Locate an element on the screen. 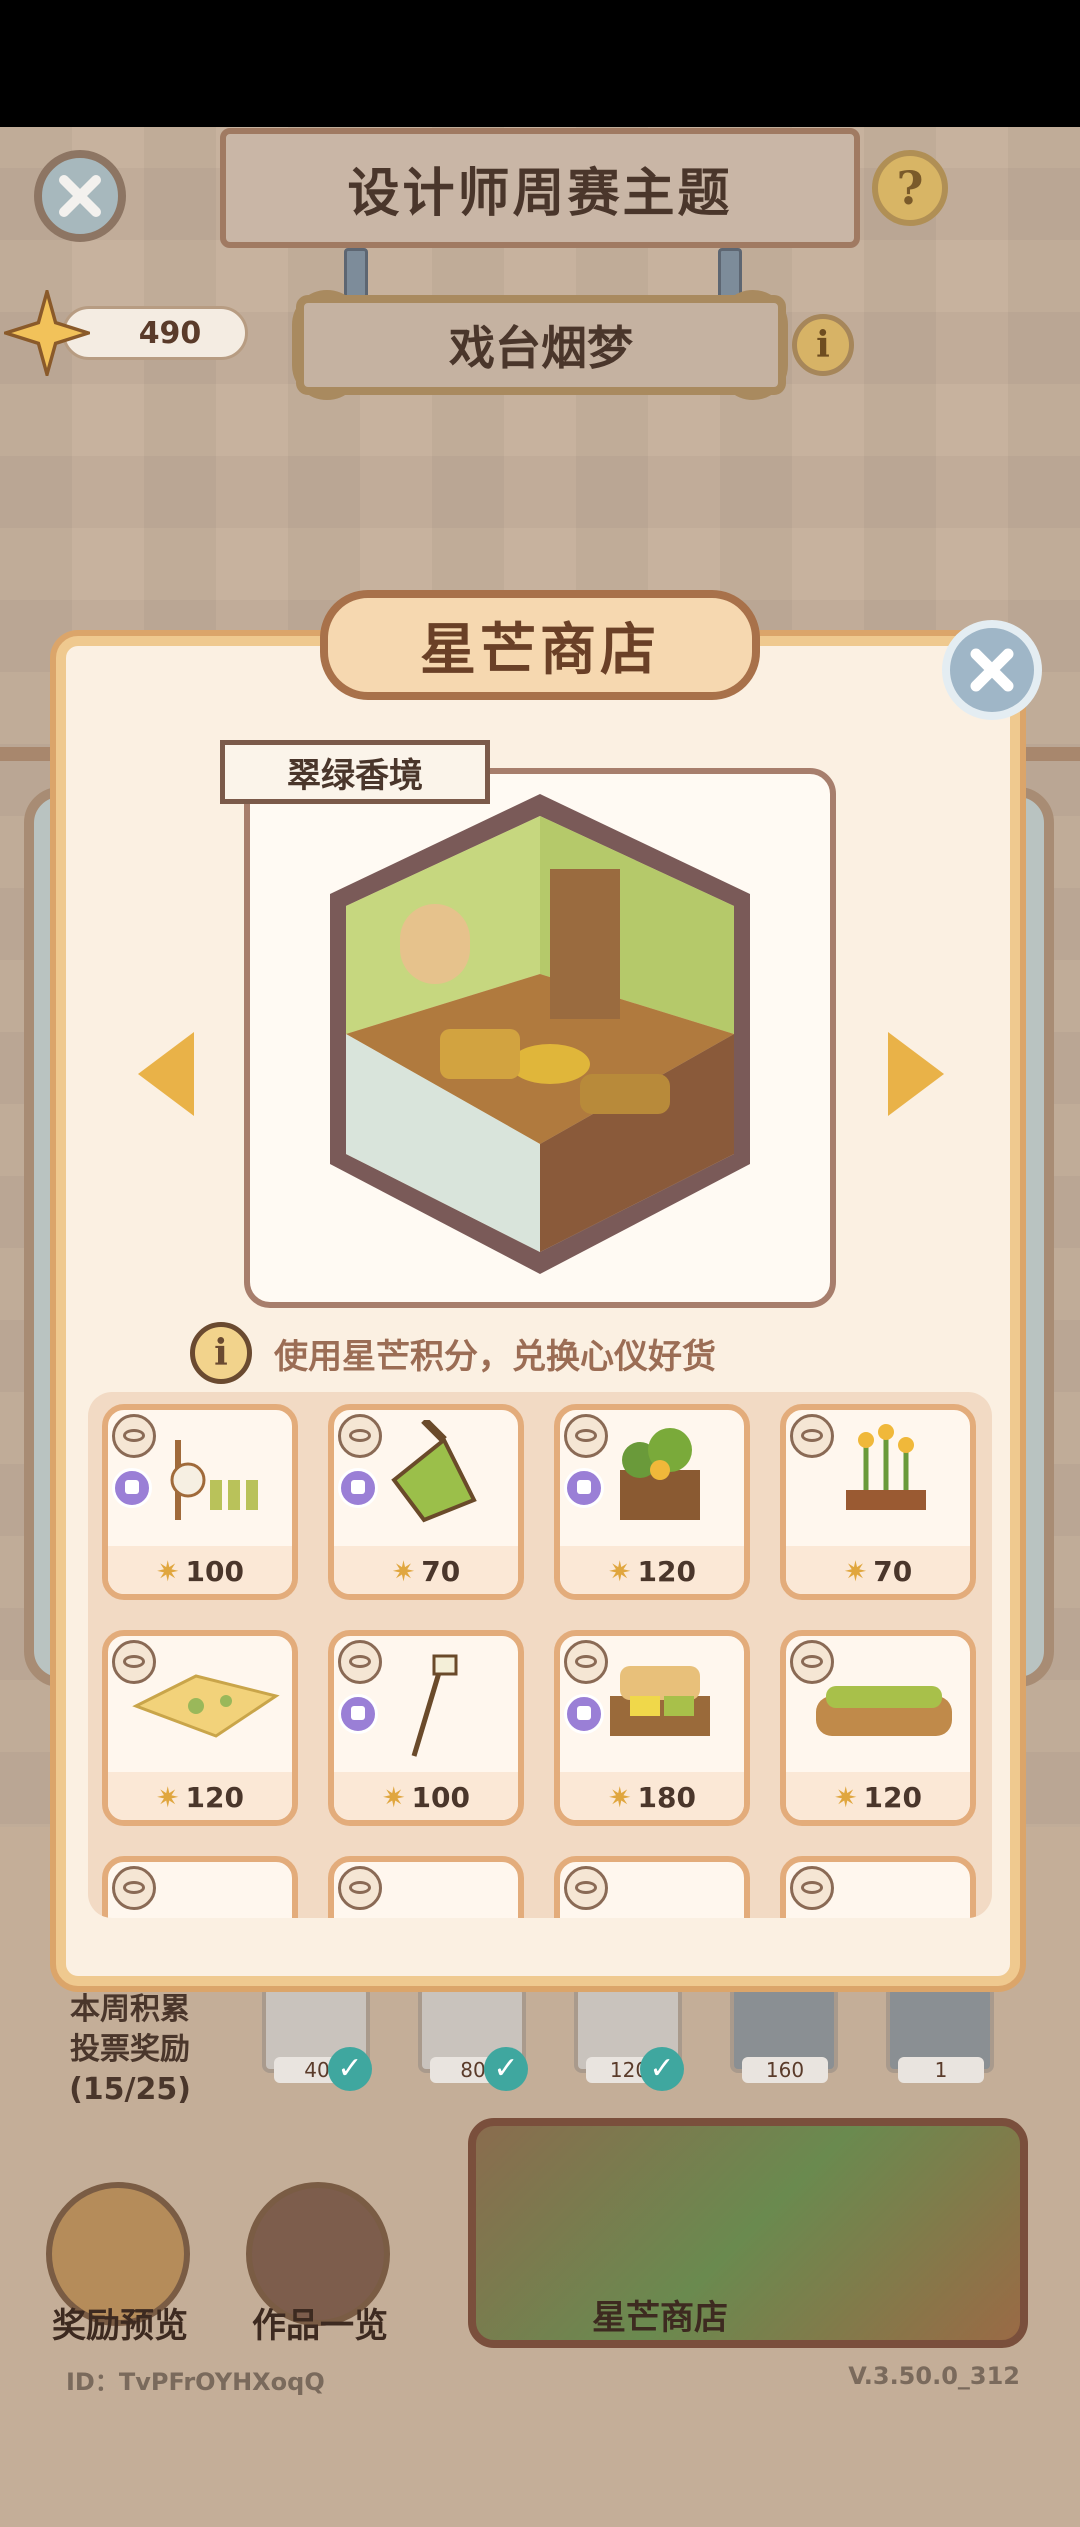  milestone-reward: 1 is located at coordinates (940, 2034).